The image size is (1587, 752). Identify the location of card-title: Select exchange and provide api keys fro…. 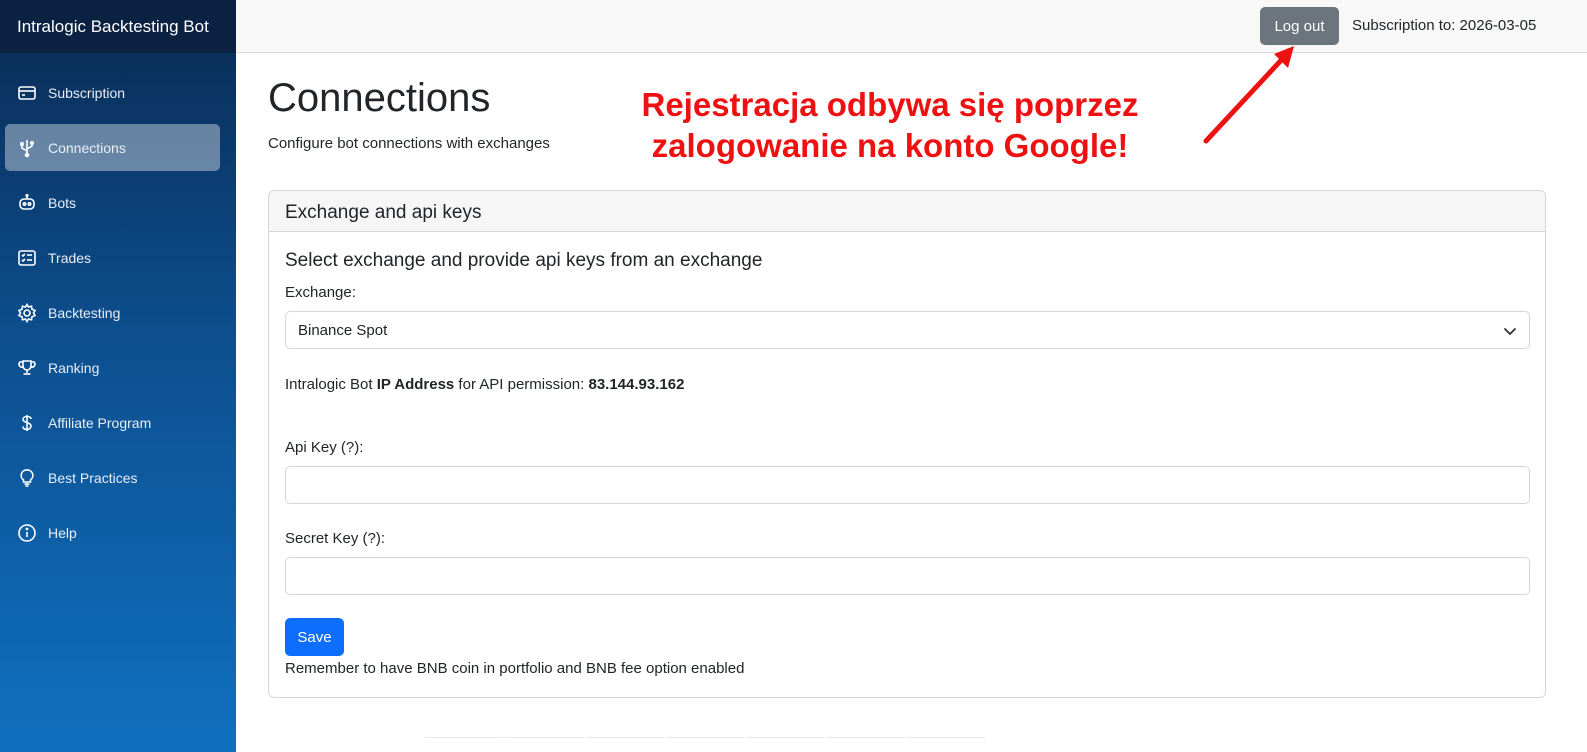
(524, 260).